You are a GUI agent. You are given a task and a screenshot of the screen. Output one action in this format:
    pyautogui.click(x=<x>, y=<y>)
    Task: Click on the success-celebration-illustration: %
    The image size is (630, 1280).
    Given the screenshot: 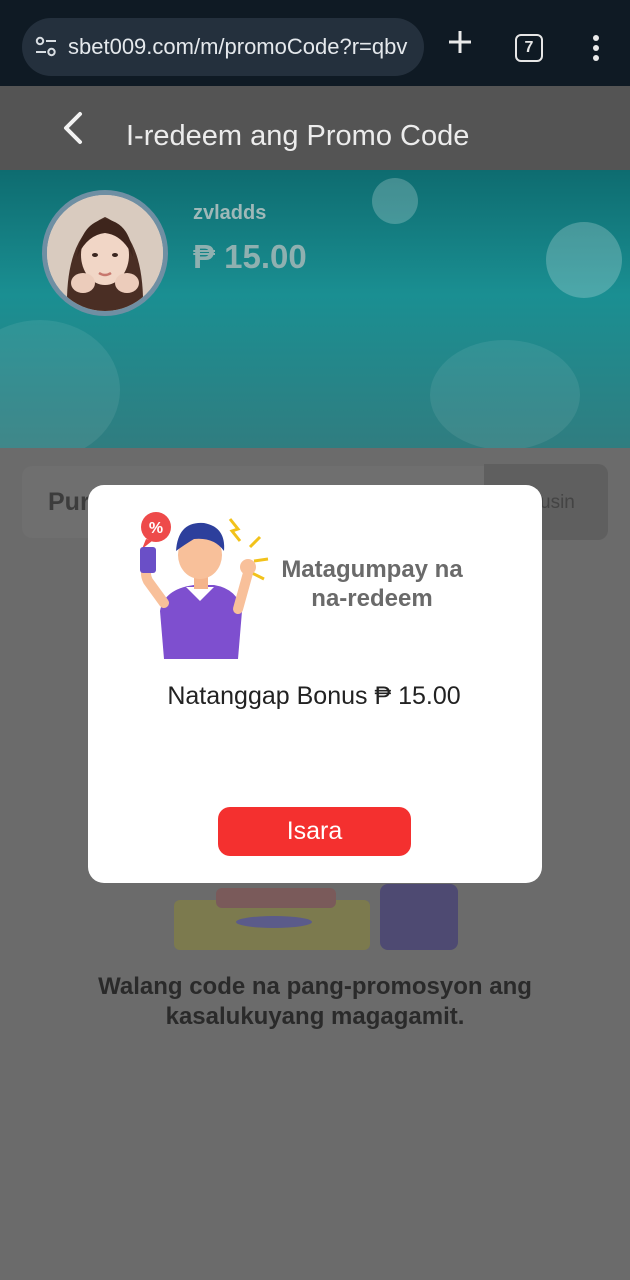 What is the action you would take?
    pyautogui.click(x=204, y=585)
    